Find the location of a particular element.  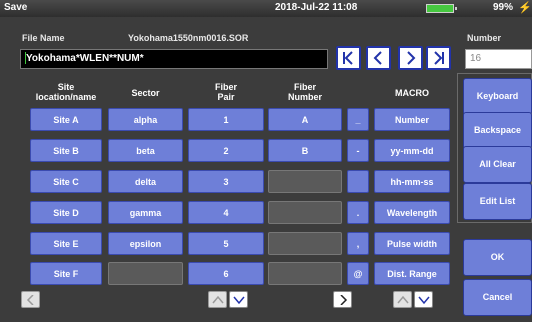

fiber-pair-button-3: 3 is located at coordinates (226, 181).